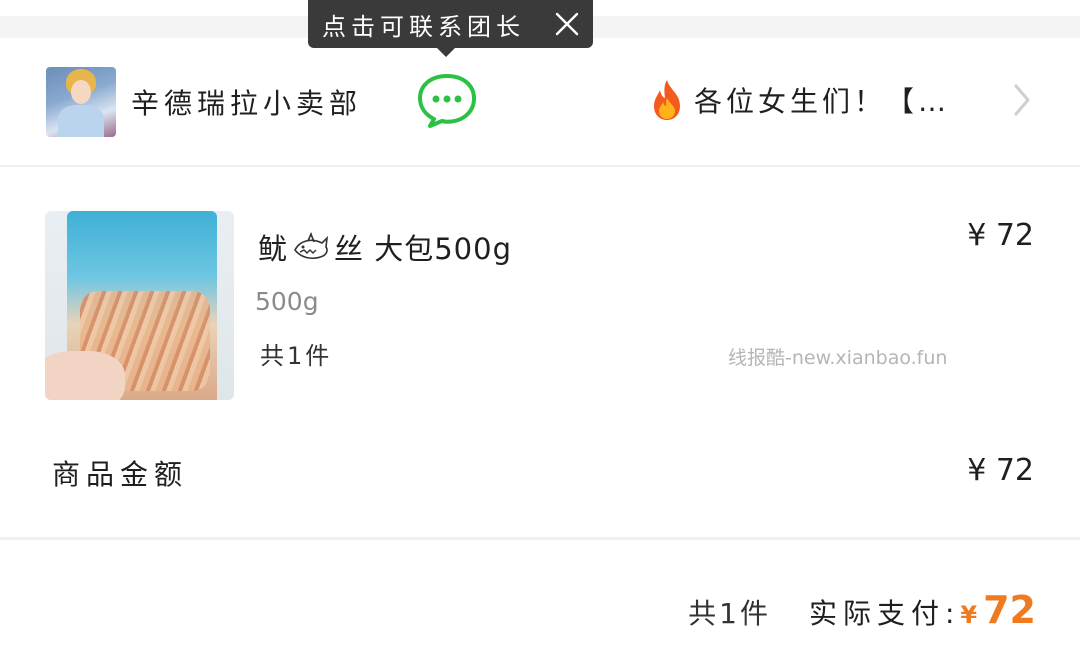 The height and width of the screenshot is (670, 1080). I want to click on product-title-part1: 鱿, so click(273, 249).